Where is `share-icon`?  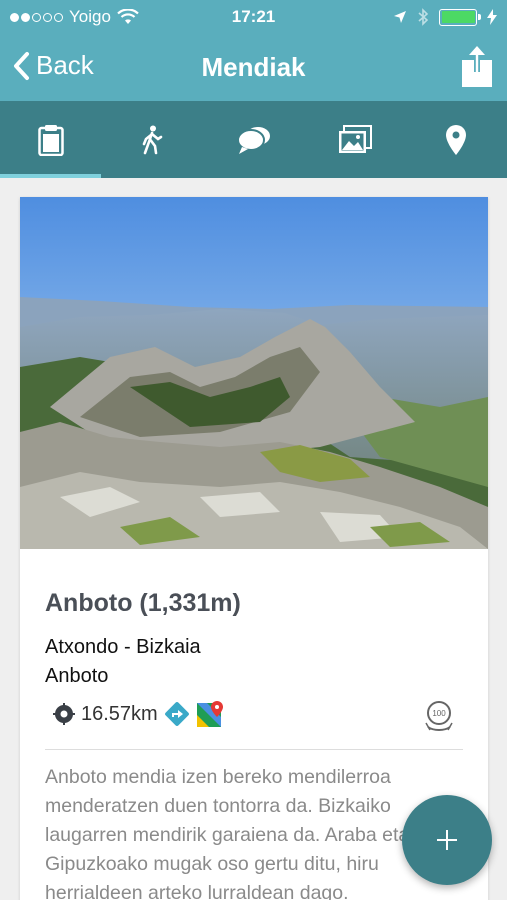
share-icon is located at coordinates (477, 67).